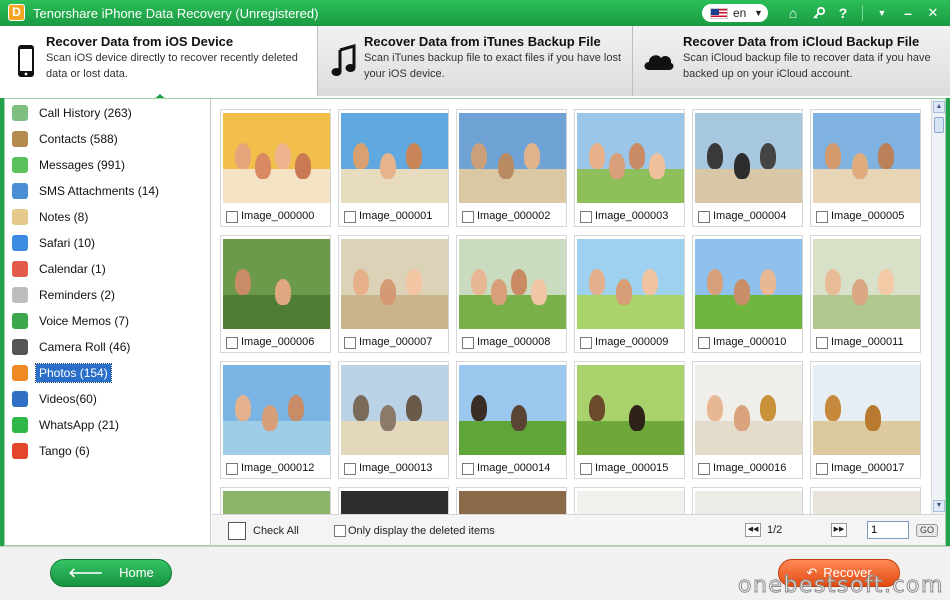 This screenshot has width=950, height=600. What do you see at coordinates (753, 530) in the screenshot?
I see `prev-page-icon: ◀◀` at bounding box center [753, 530].